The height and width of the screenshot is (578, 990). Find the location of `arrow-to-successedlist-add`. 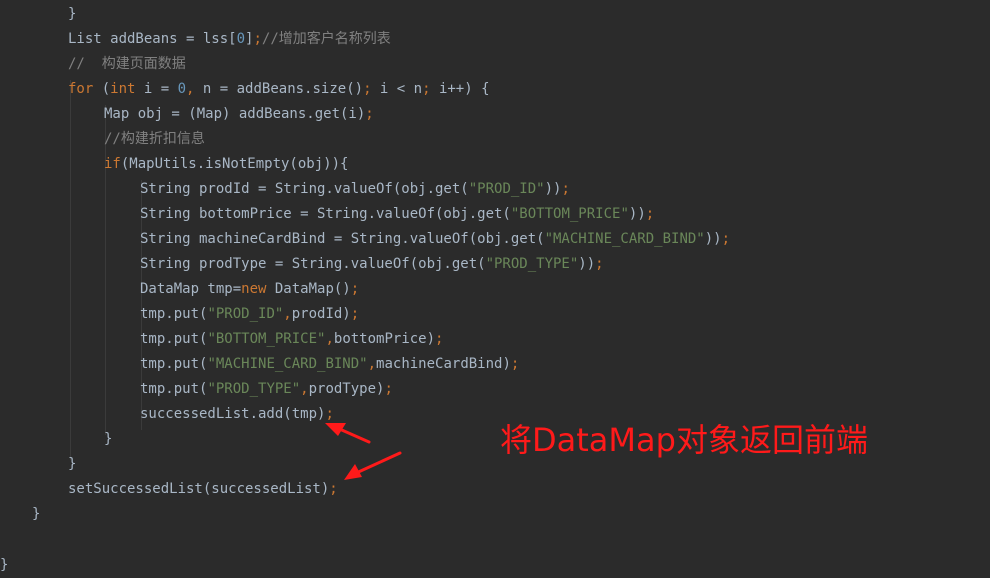

arrow-to-successedlist-add is located at coordinates (348, 433).